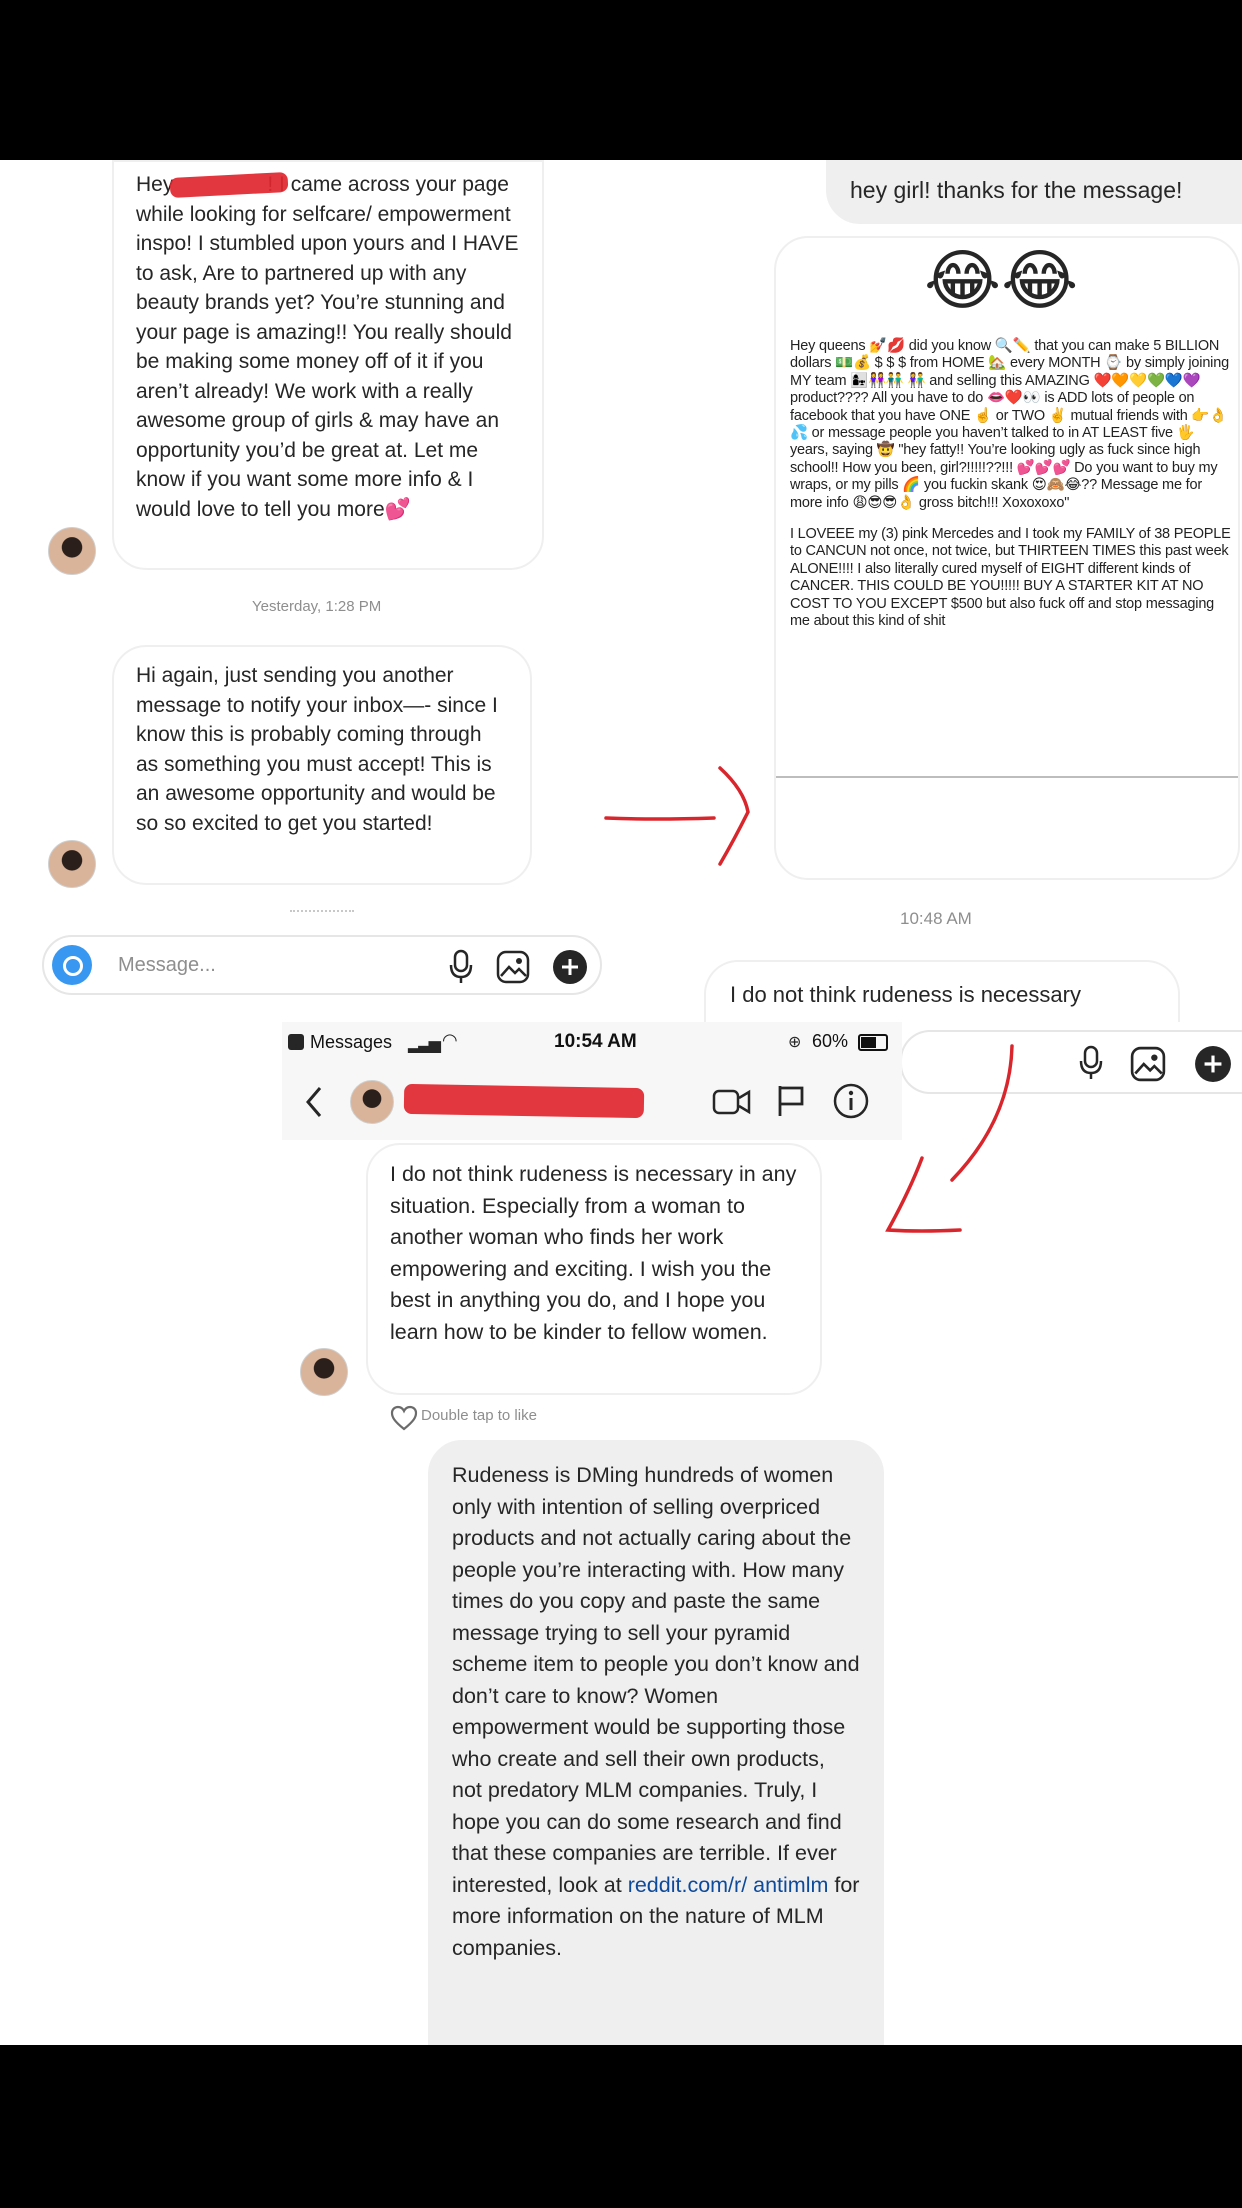 The image size is (1242, 2208). Describe the element at coordinates (524, 1101) in the screenshot. I see `redacted-username` at that location.